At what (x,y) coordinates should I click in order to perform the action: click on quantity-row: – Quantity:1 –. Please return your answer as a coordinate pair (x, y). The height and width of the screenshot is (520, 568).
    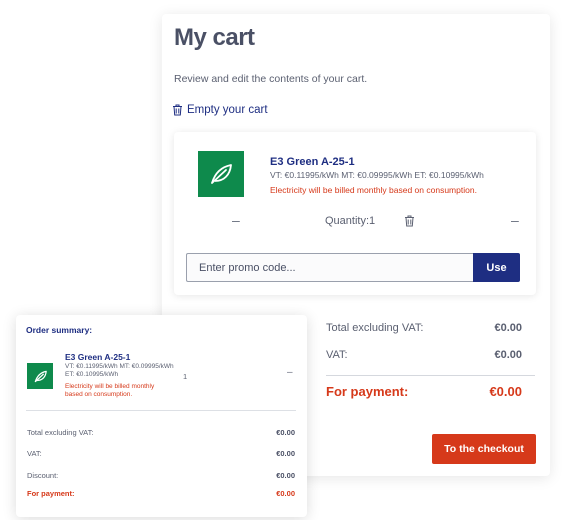
    Looking at the image, I should click on (355, 221).